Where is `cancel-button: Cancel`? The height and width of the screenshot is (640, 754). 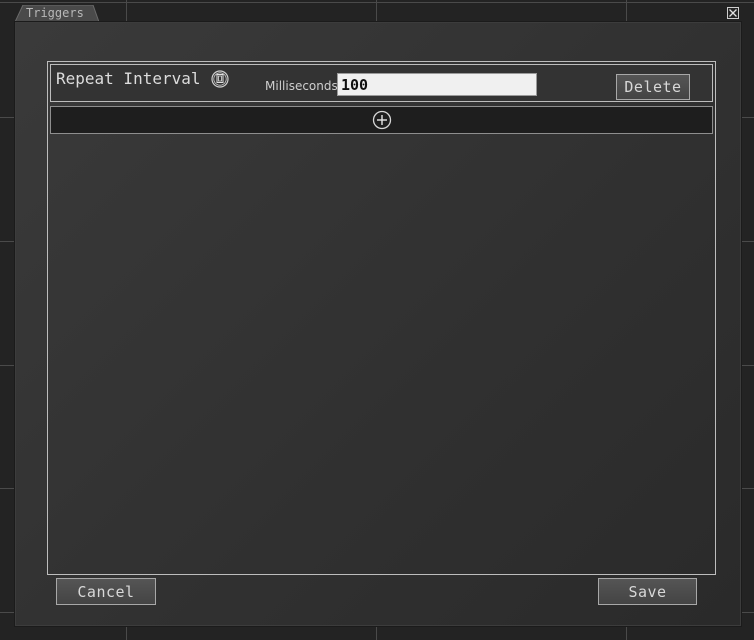
cancel-button: Cancel is located at coordinates (106, 591).